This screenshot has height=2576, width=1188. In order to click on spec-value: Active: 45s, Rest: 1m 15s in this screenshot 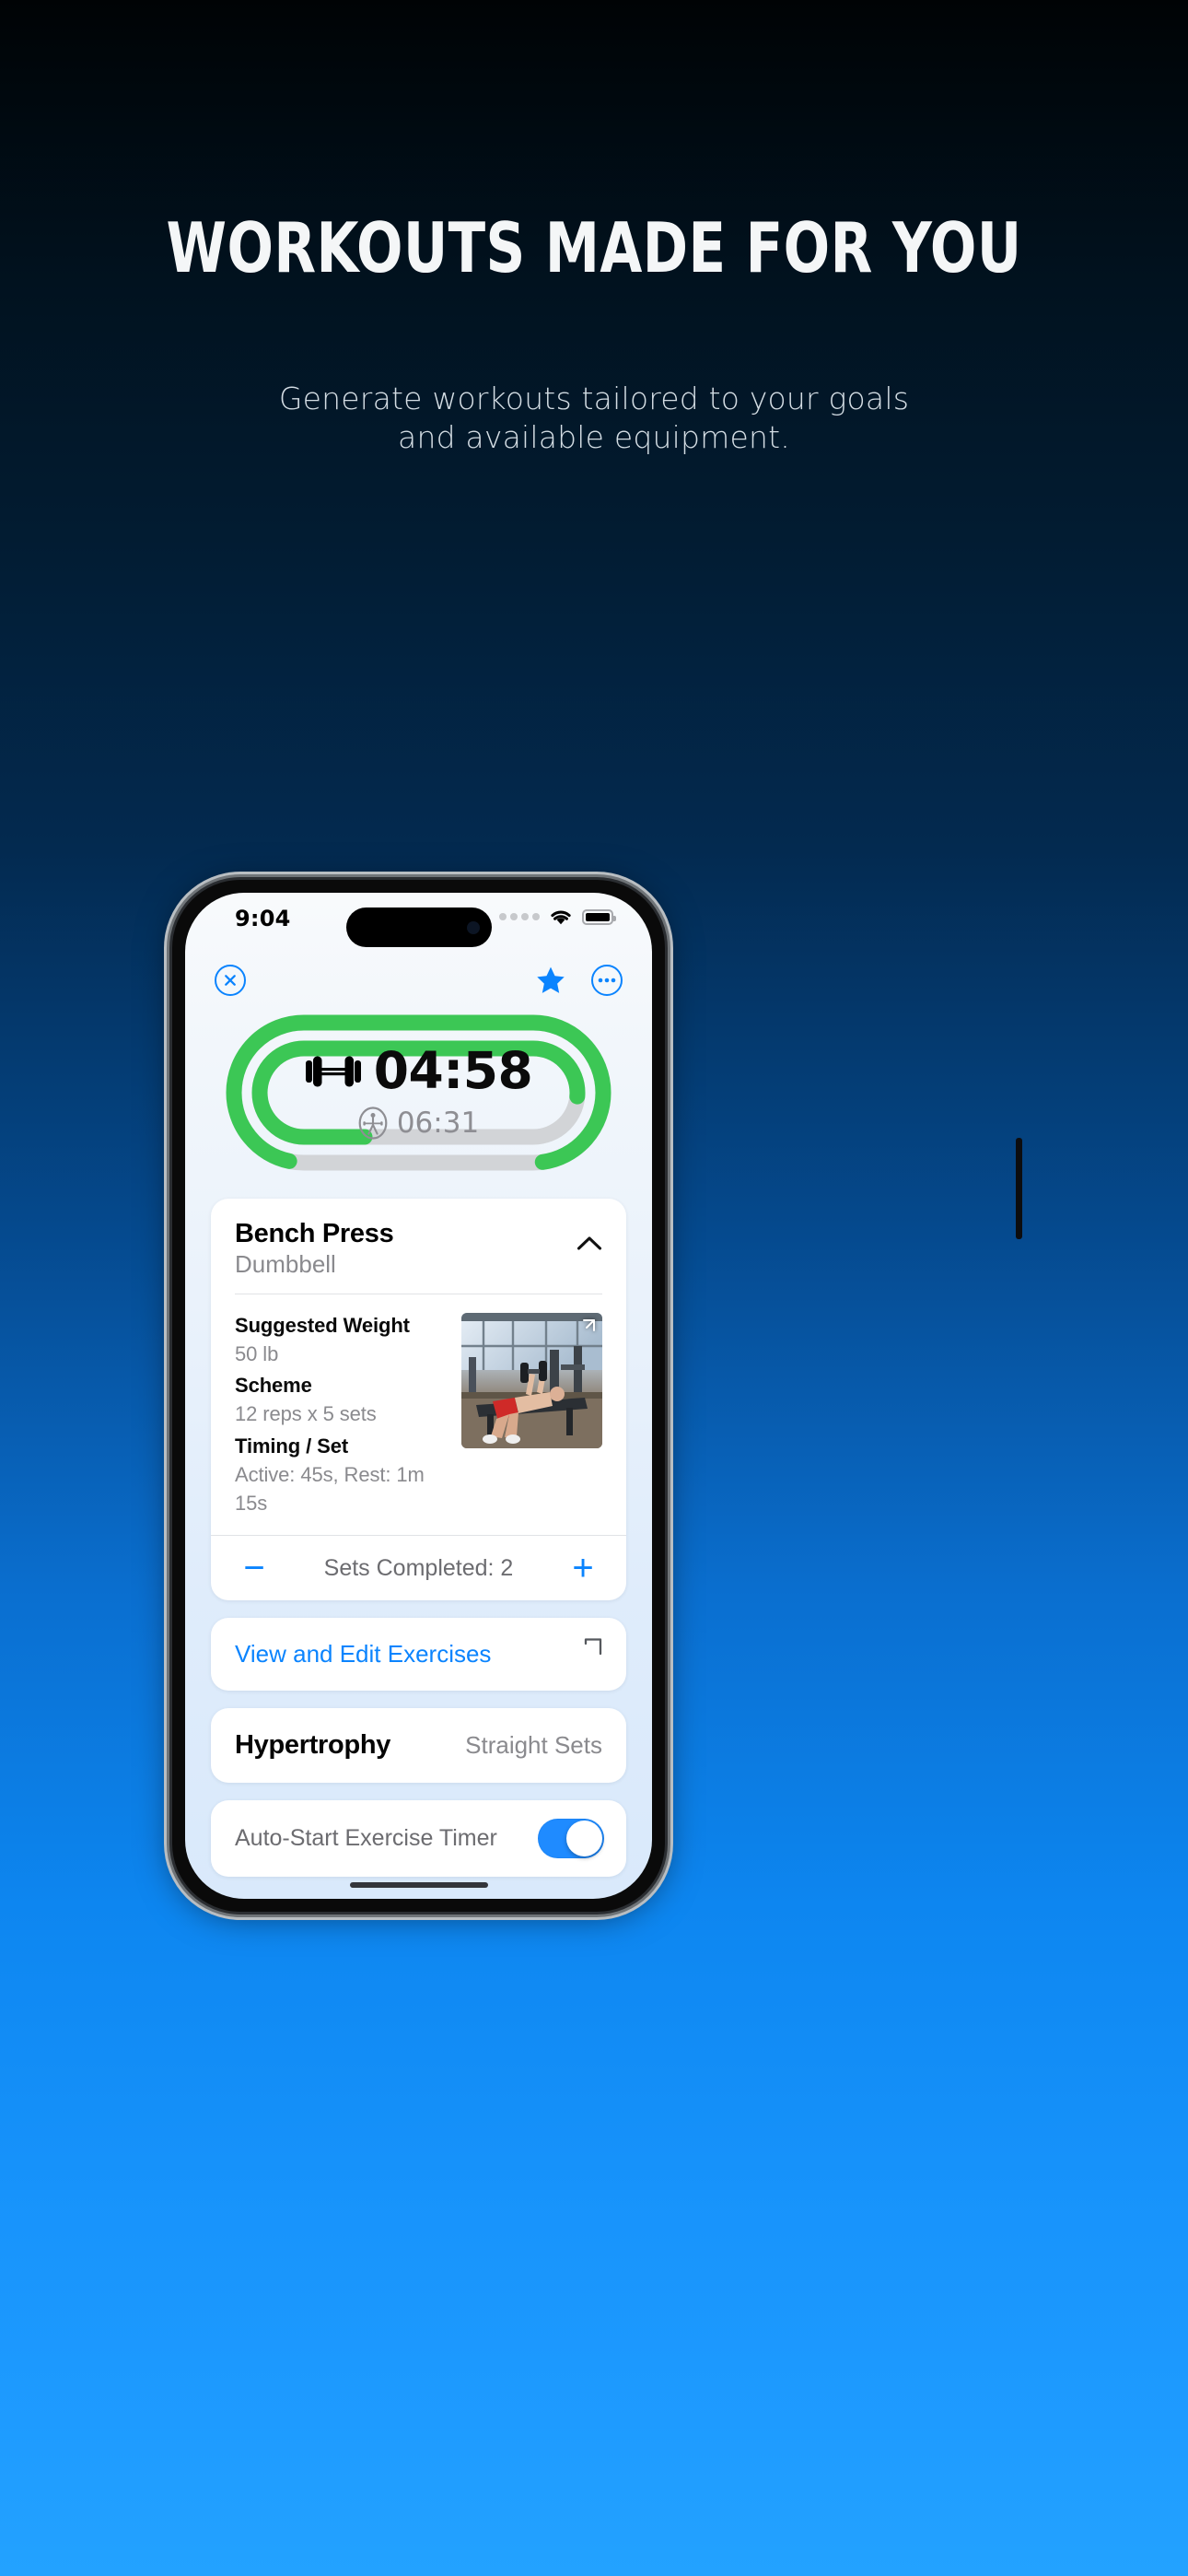, I will do `click(330, 1488)`.